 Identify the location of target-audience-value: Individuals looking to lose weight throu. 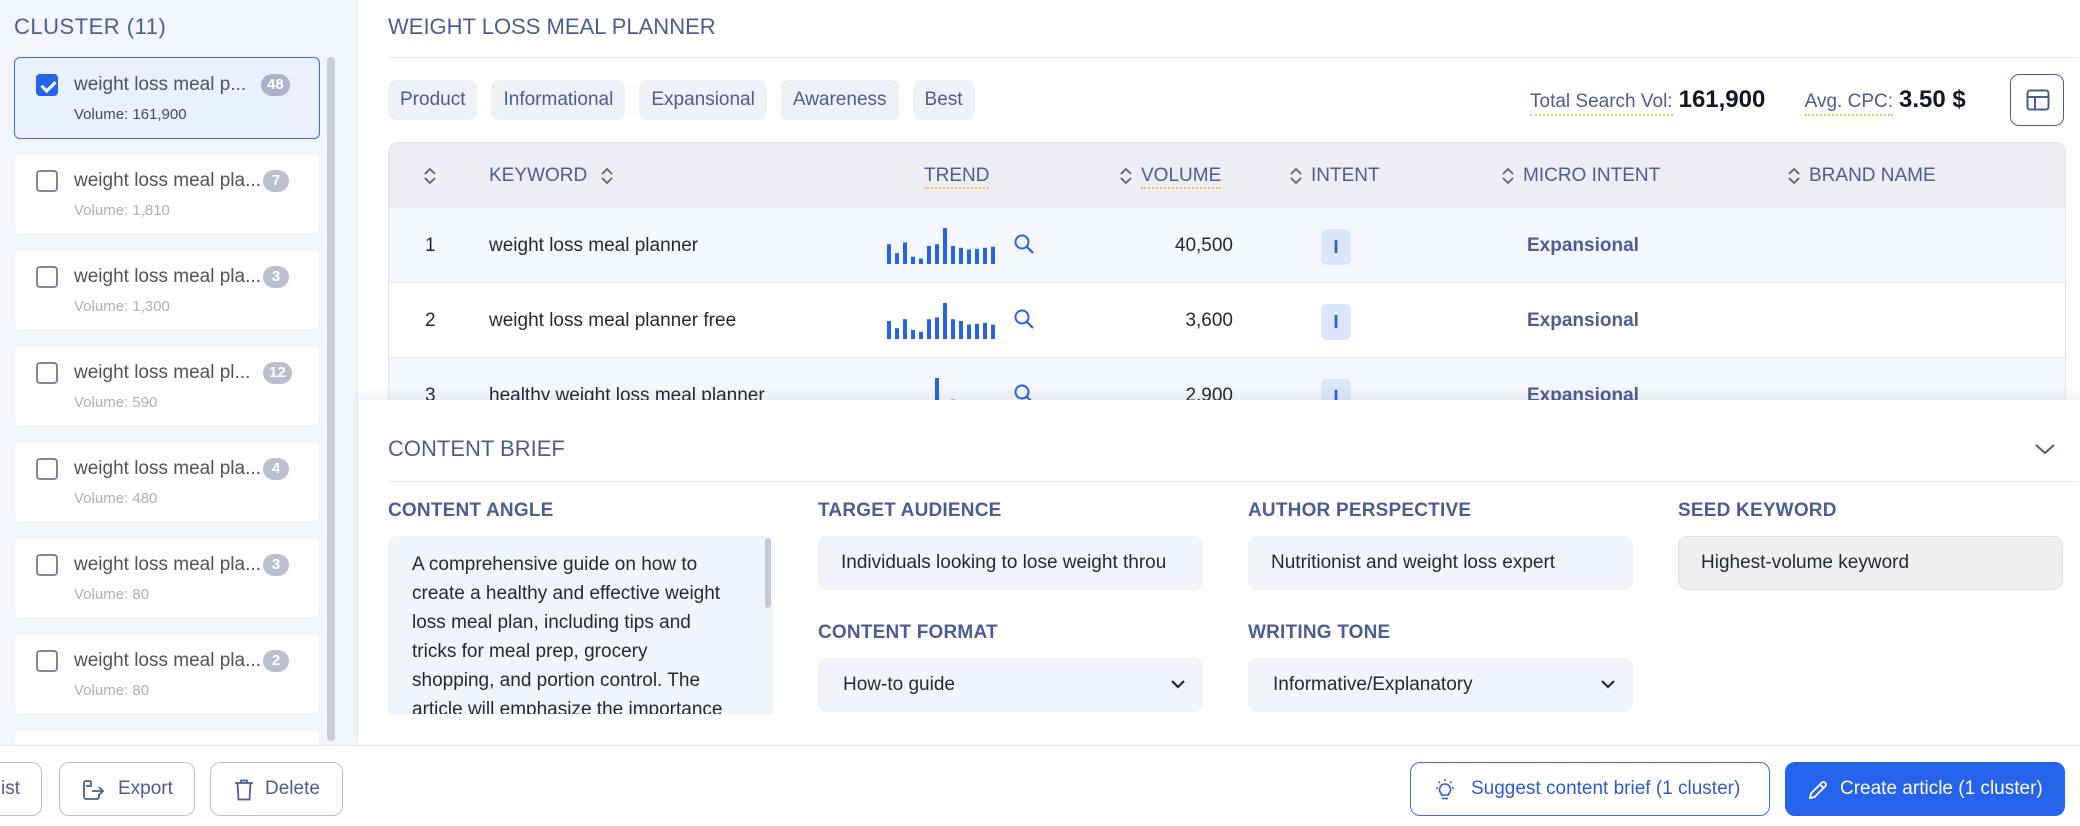
(1004, 562).